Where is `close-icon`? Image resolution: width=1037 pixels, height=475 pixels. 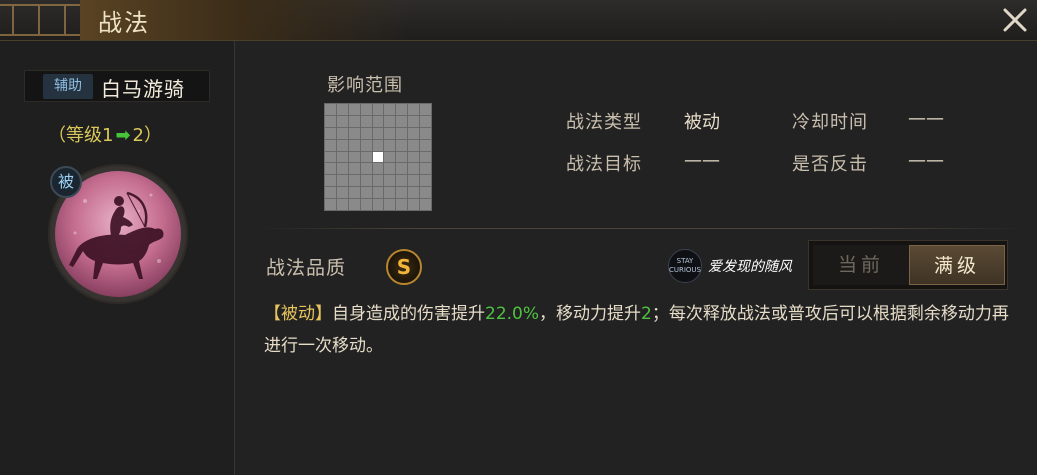 close-icon is located at coordinates (1015, 20).